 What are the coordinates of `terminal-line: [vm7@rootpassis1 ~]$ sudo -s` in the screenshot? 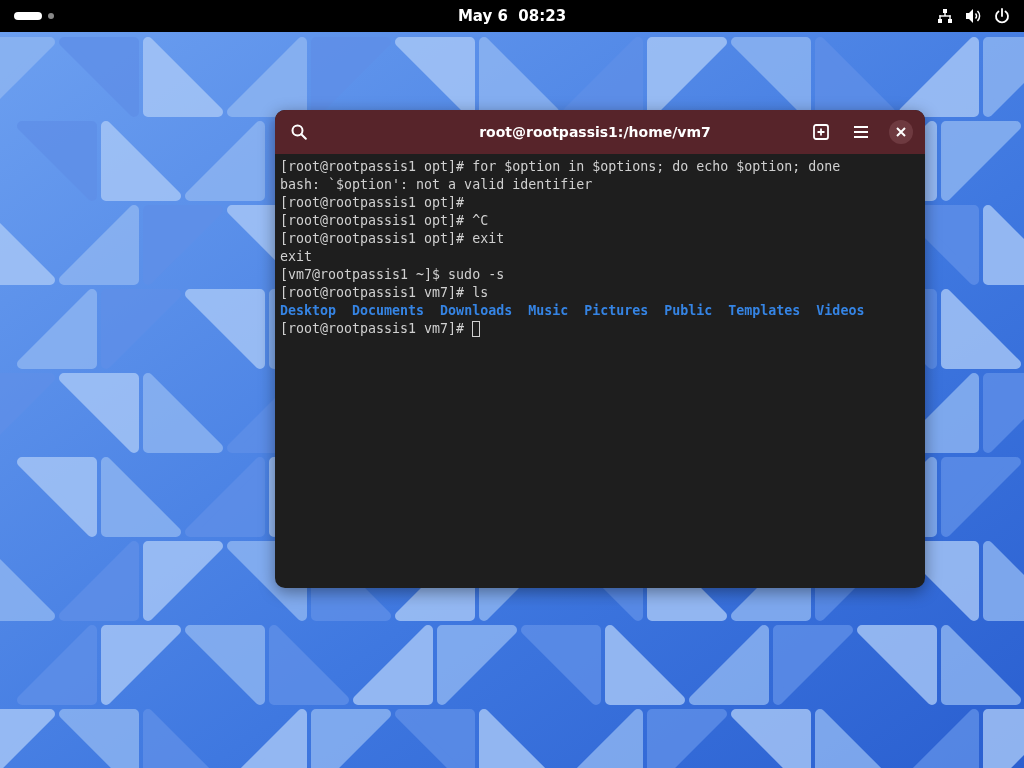 It's located at (393, 275).